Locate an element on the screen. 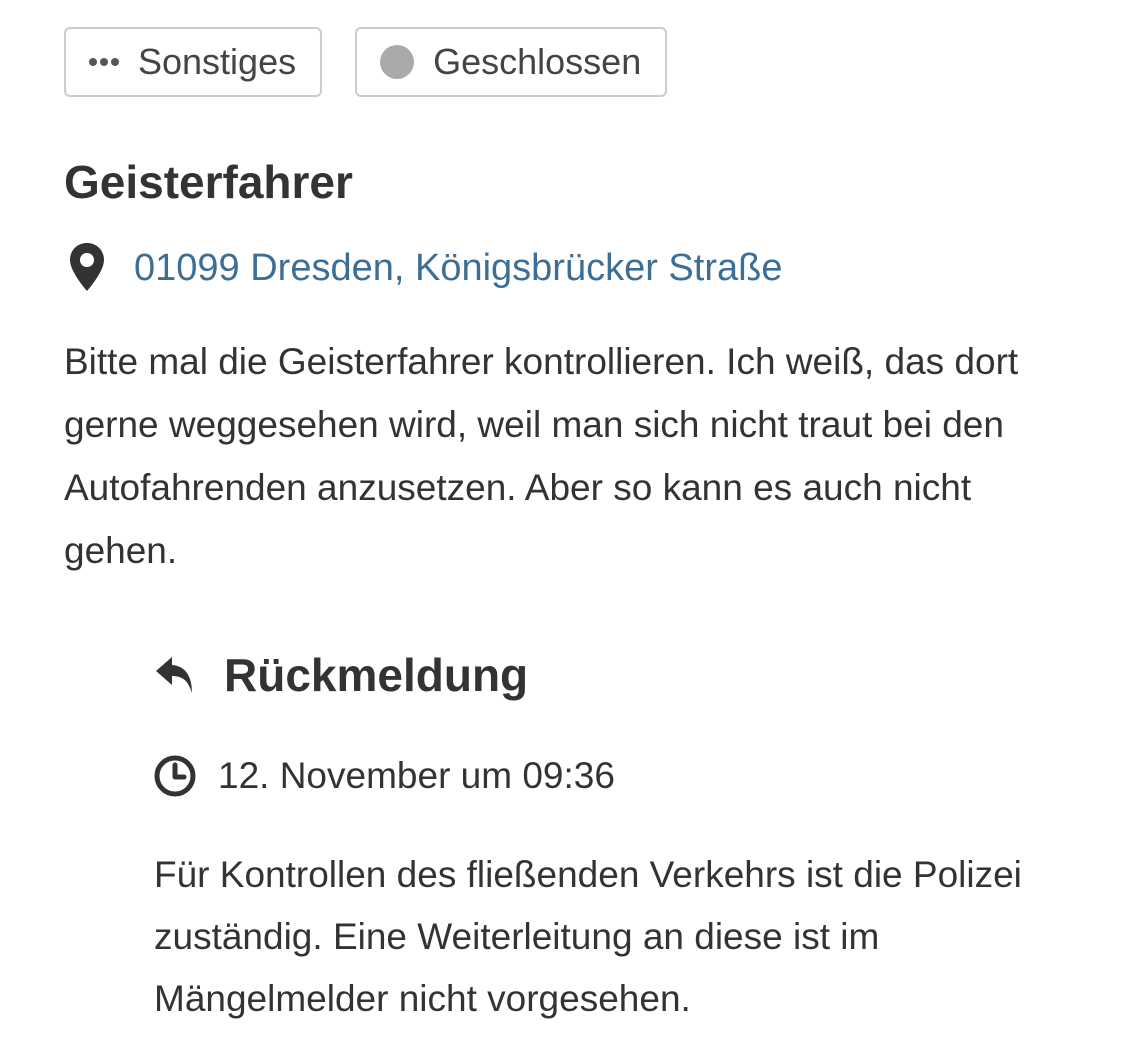 The width and height of the screenshot is (1125, 1059). category-tag-label: Sonstiges is located at coordinates (217, 61).